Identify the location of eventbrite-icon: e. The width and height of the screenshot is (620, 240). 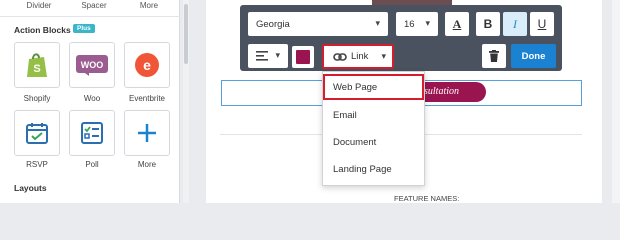
(147, 65).